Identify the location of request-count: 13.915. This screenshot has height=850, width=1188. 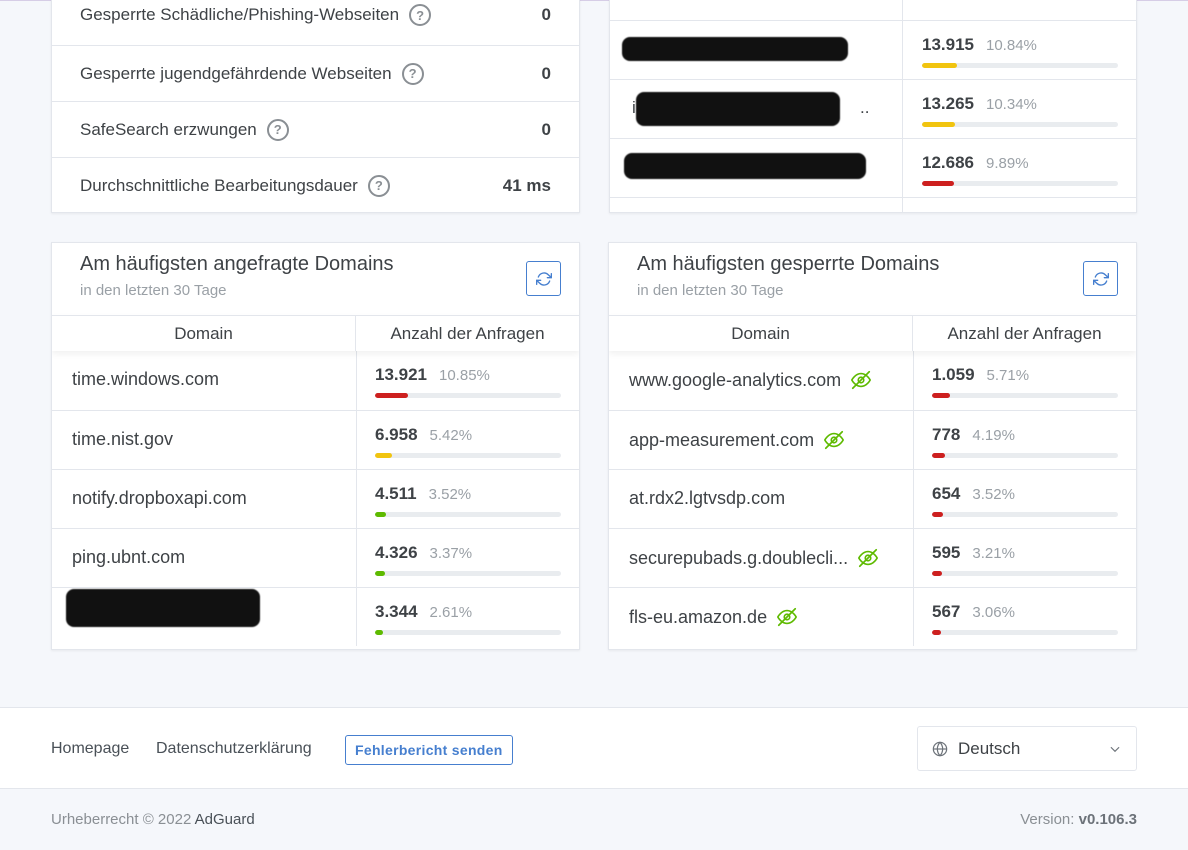
(948, 44).